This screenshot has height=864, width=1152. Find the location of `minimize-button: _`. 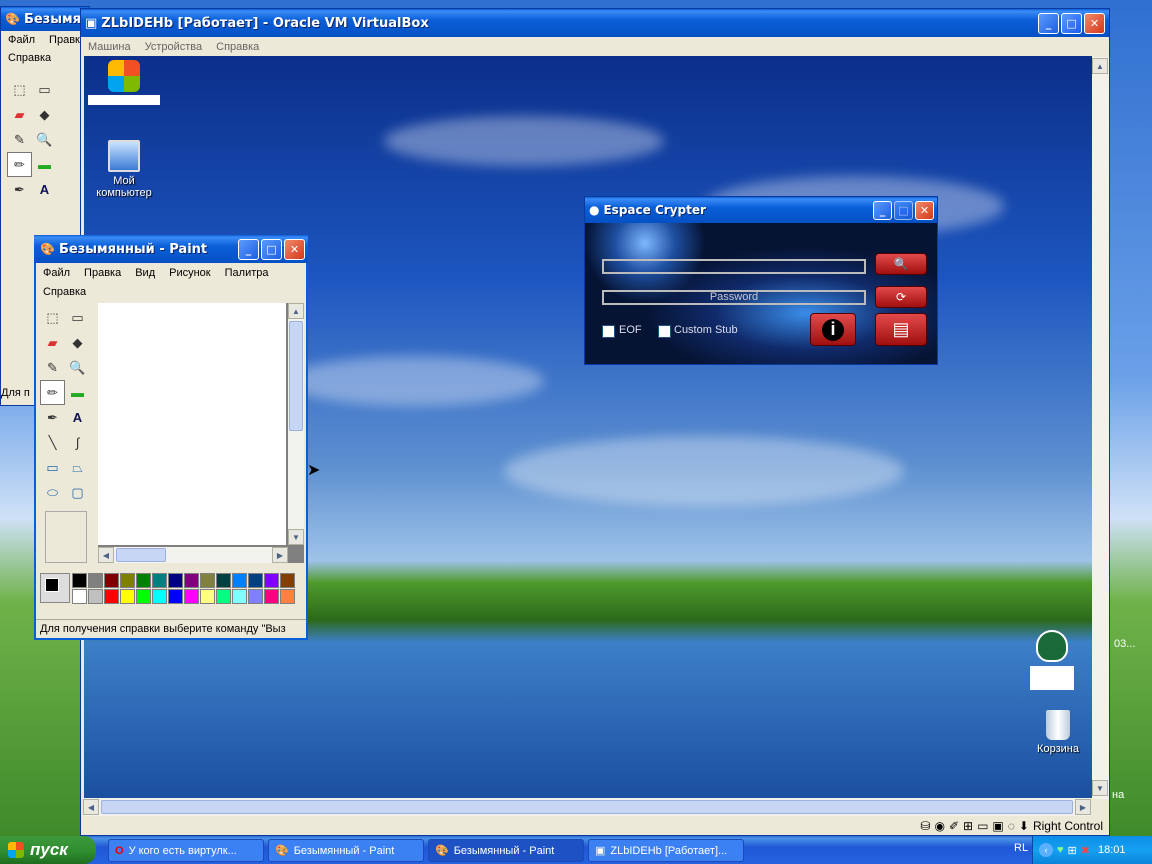

minimize-button: _ is located at coordinates (1048, 23).